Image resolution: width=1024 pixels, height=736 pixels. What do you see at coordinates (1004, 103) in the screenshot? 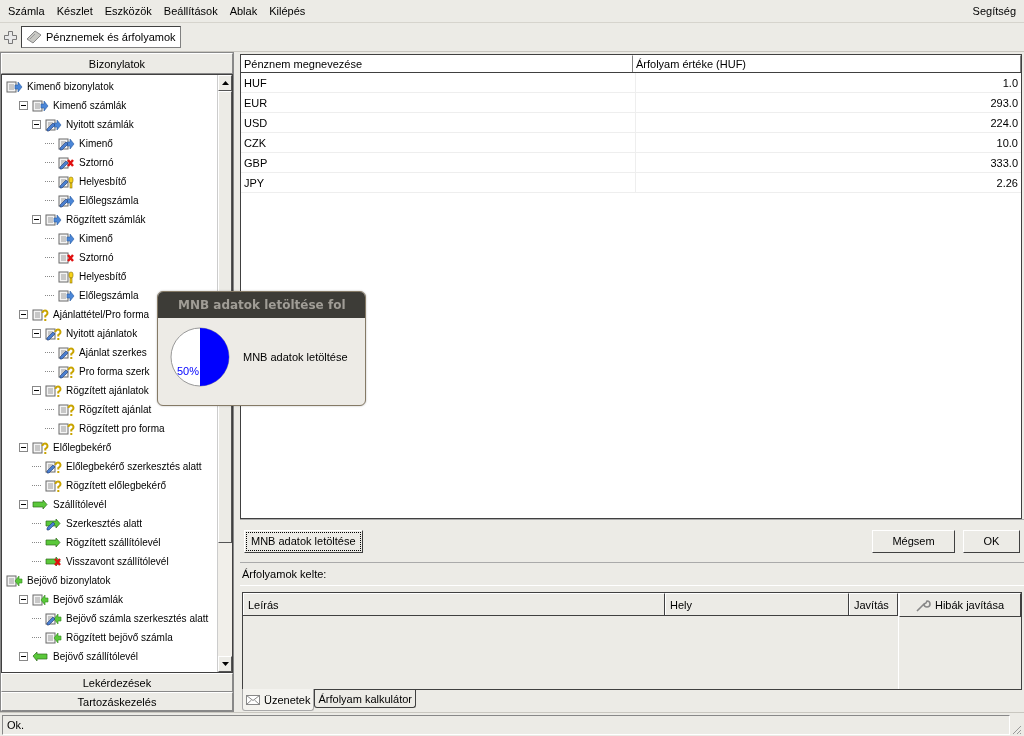
I see `rate-cell-text: 293.0` at bounding box center [1004, 103].